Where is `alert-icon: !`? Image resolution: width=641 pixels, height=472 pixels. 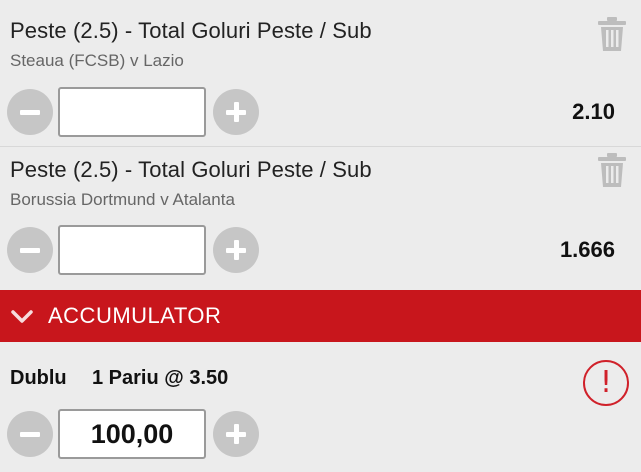
alert-icon: ! is located at coordinates (606, 383).